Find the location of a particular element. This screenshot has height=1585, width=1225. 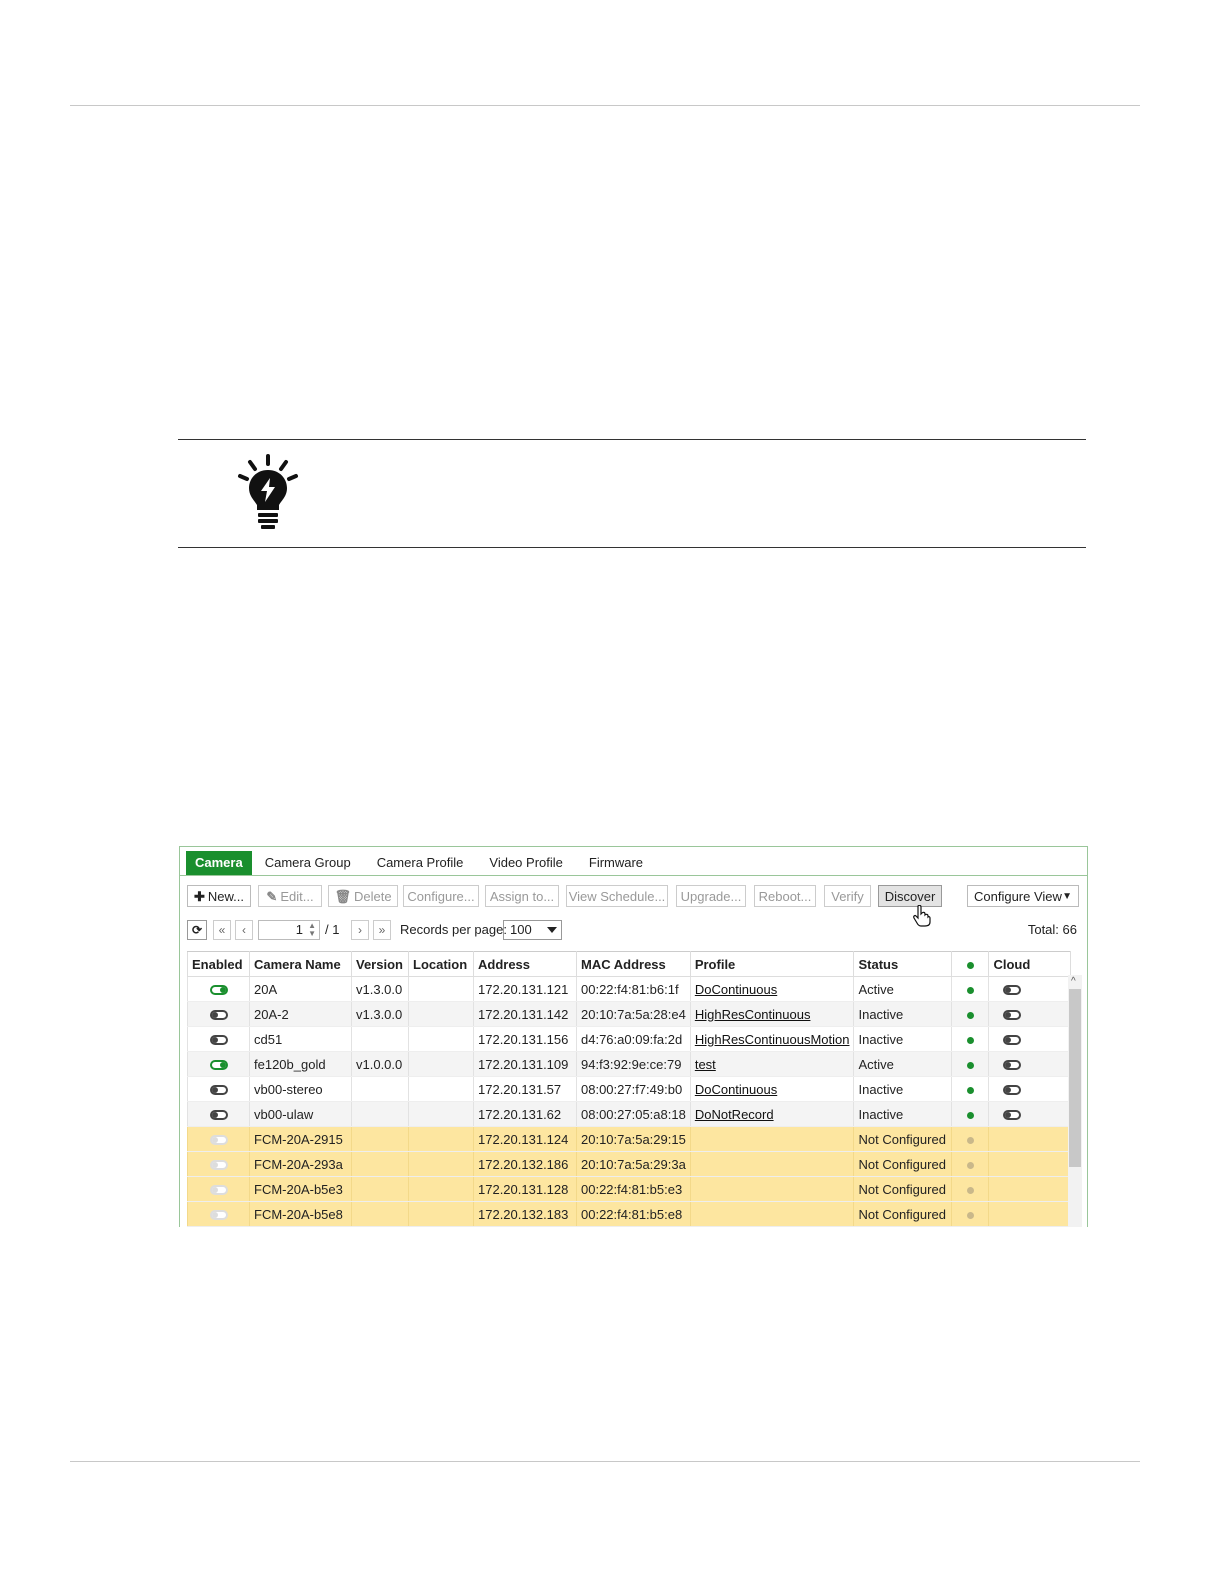

profile-cell: test is located at coordinates (772, 1064).